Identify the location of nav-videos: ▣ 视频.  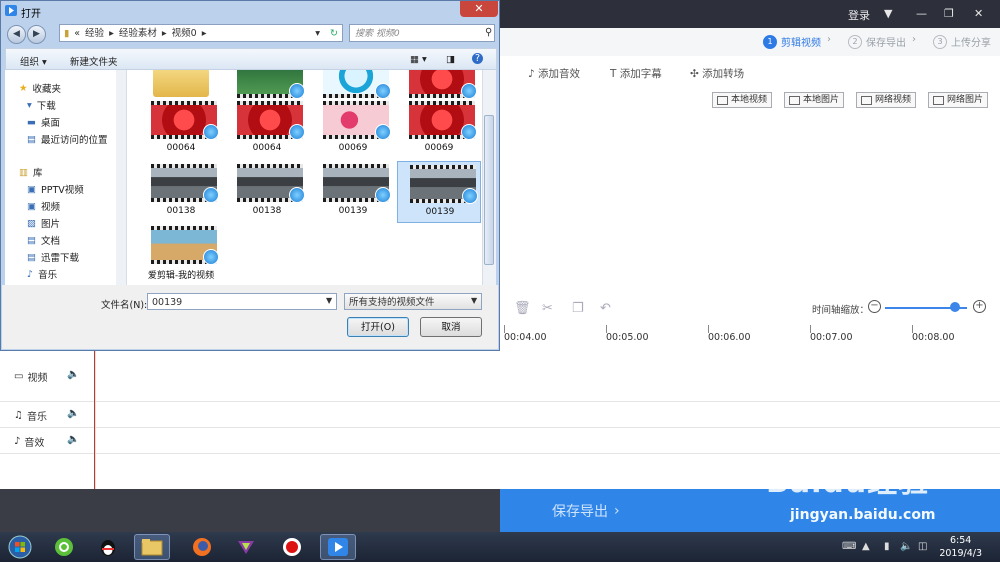
(43, 206).